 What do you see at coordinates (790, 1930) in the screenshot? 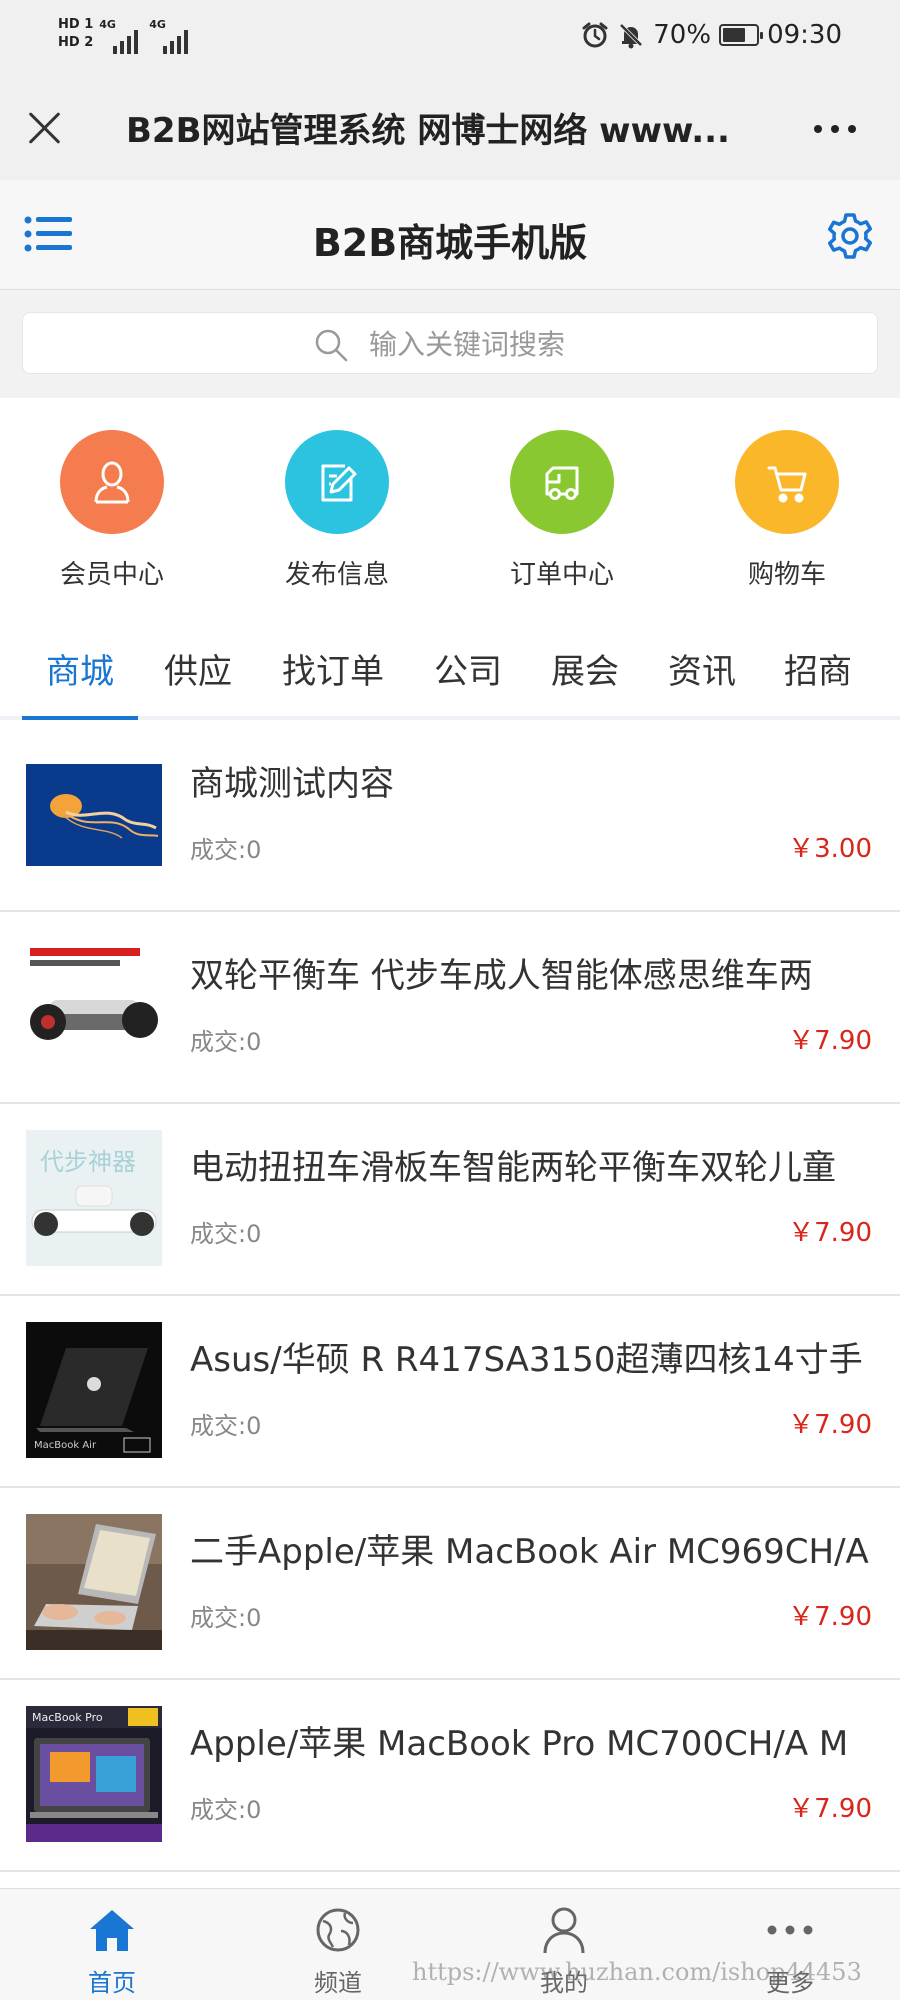
I see `more-icon` at bounding box center [790, 1930].